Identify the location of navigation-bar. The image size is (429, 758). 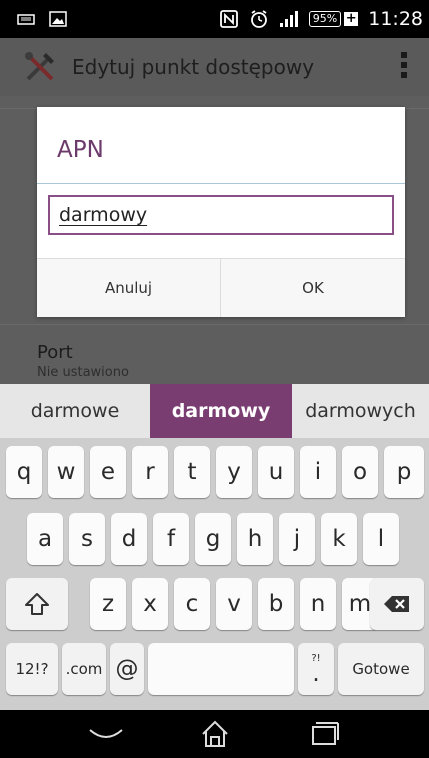
(214, 734).